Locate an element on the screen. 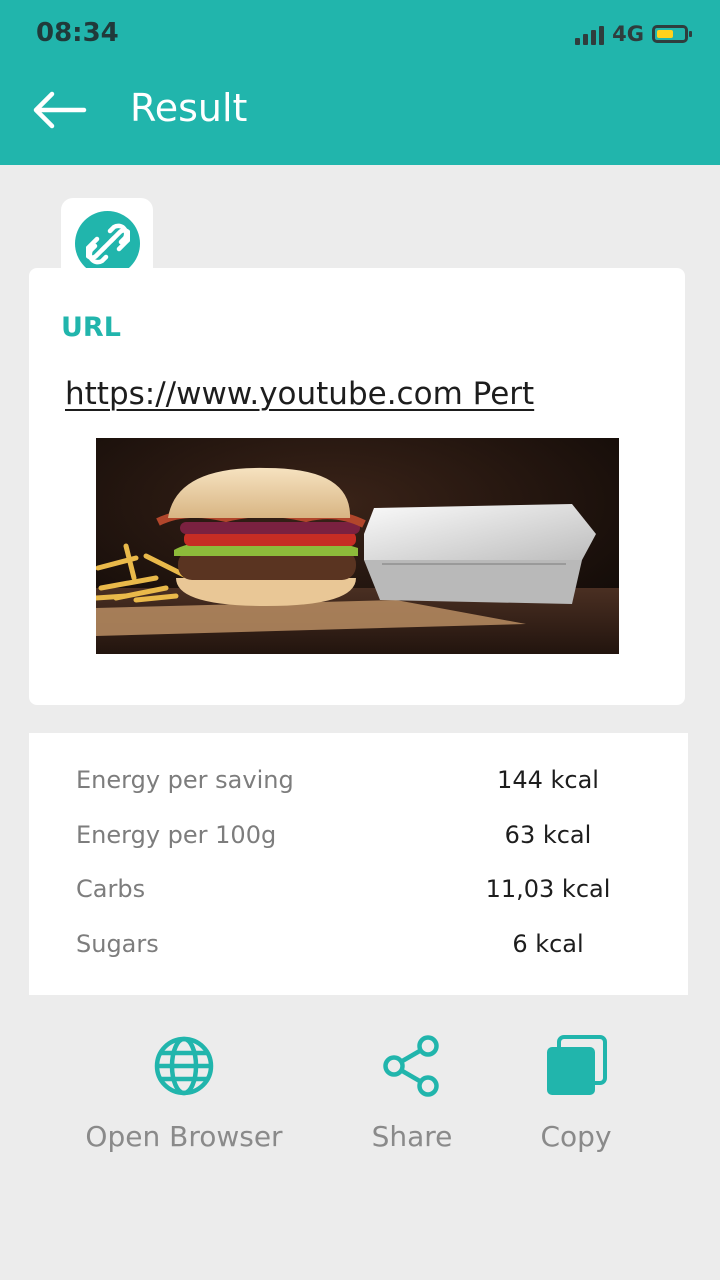 This screenshot has width=720, height=1280. battery-icon is located at coordinates (672, 34).